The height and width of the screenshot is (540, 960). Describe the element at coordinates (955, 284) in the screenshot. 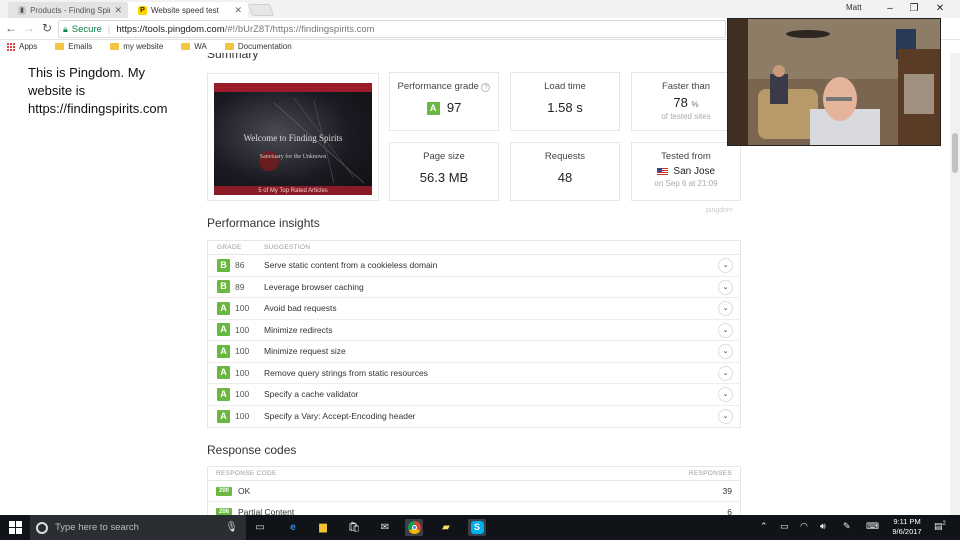

I see `page-scrollbar` at that location.